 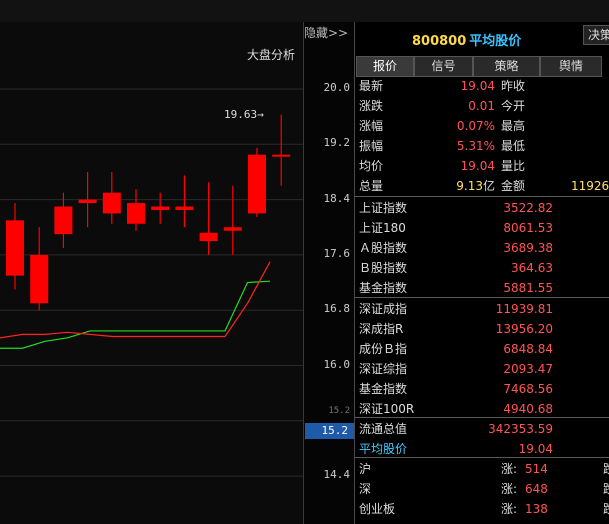 What do you see at coordinates (383, 208) in the screenshot?
I see `row-label: 上证指数` at bounding box center [383, 208].